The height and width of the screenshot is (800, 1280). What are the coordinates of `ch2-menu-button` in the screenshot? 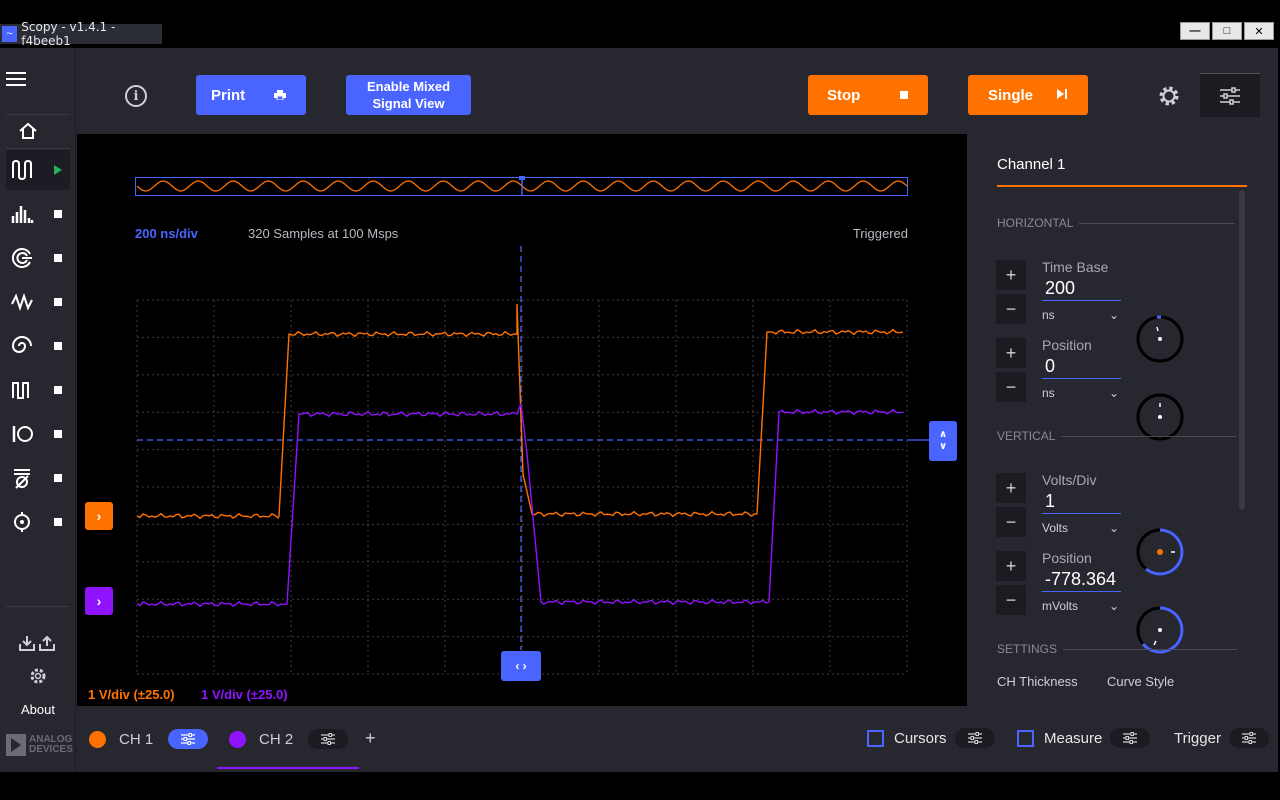 It's located at (328, 739).